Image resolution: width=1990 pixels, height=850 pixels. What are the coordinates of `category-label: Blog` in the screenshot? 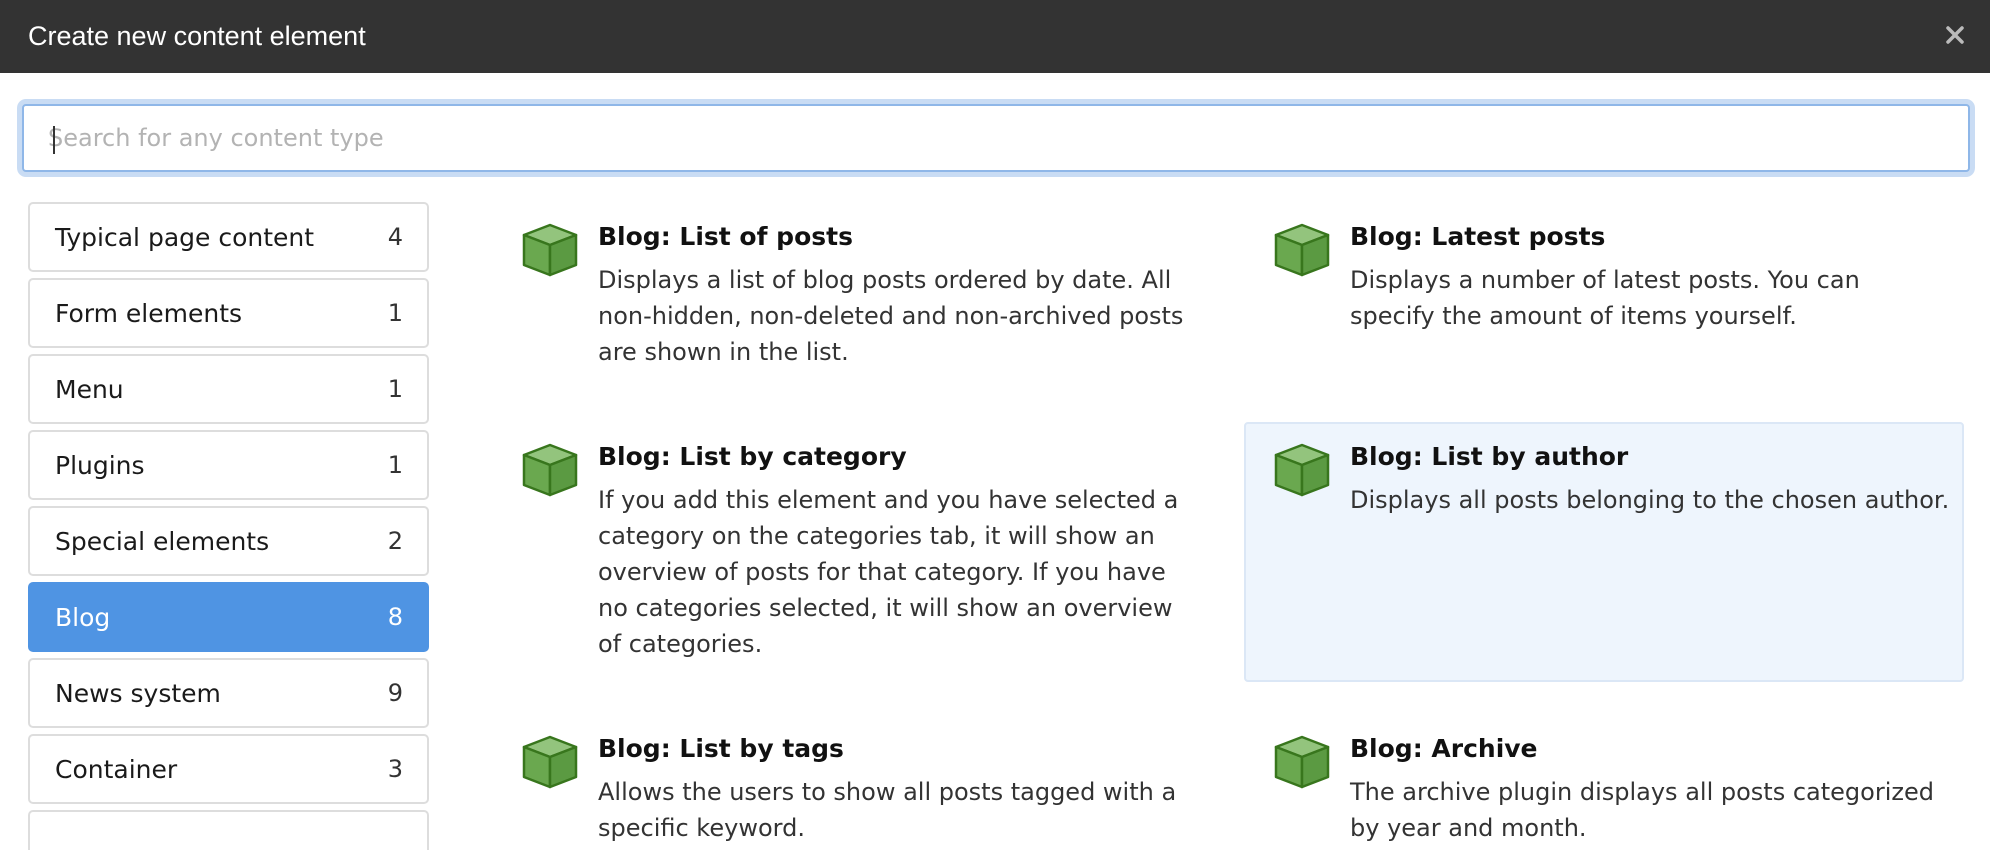 It's located at (83, 617).